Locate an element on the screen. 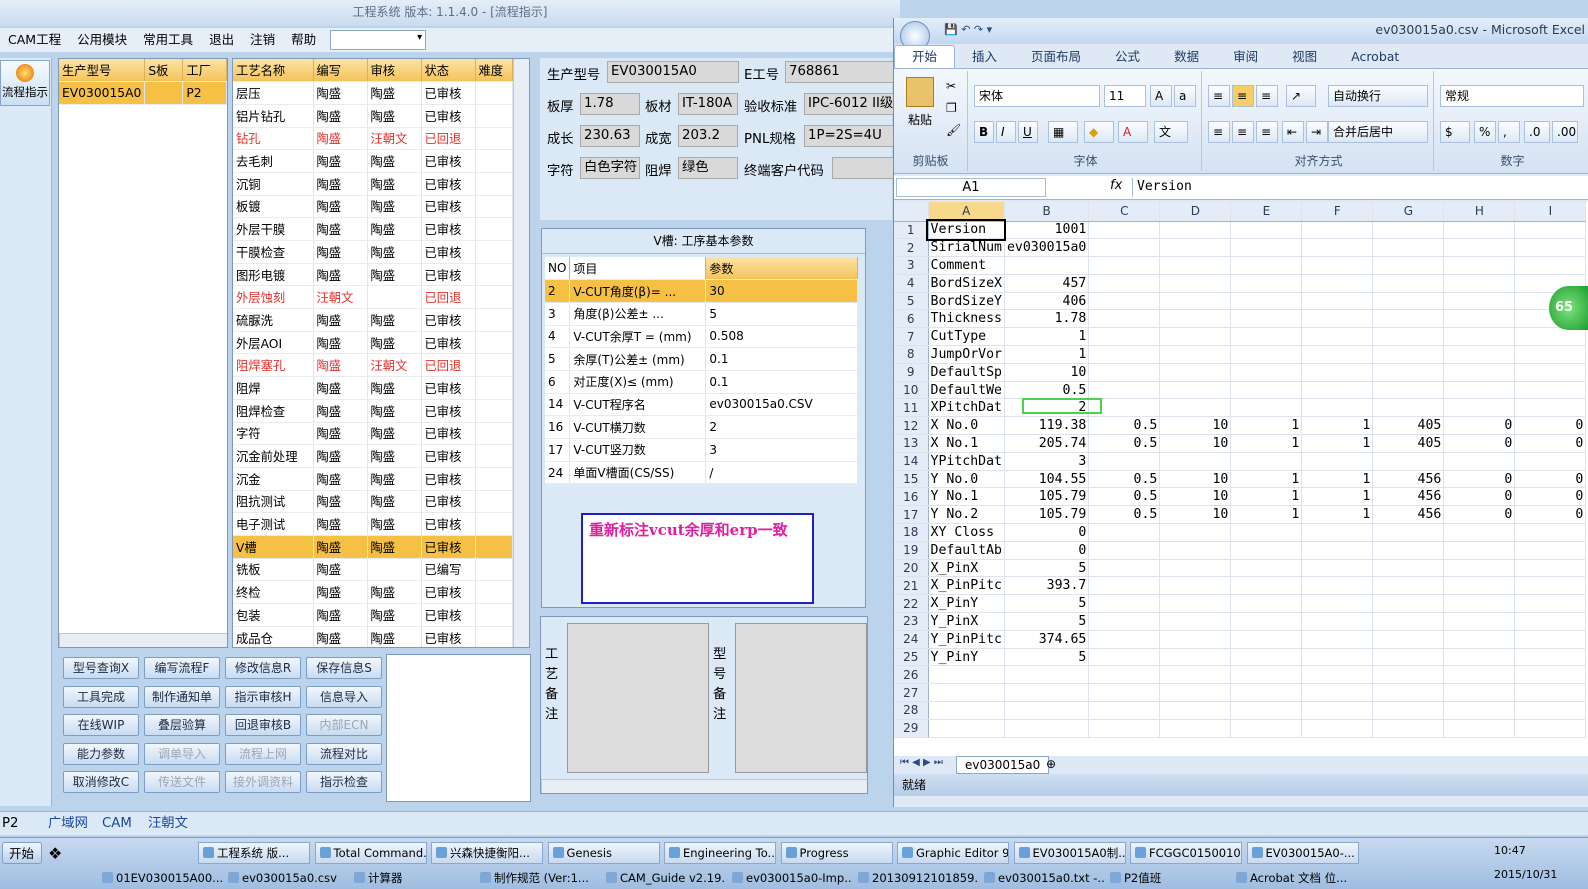  process-vscroll is located at coordinates (521, 353).